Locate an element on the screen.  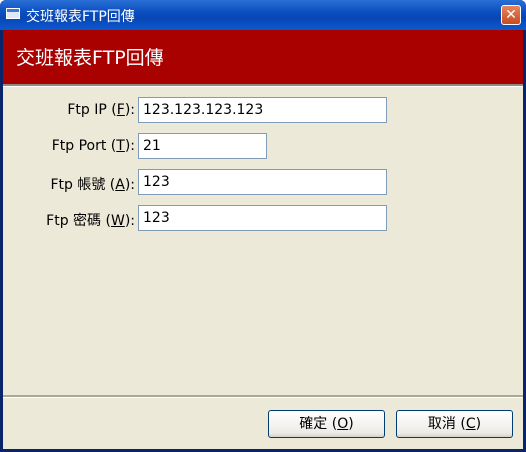
close-icon: ✕ is located at coordinates (511, 15).